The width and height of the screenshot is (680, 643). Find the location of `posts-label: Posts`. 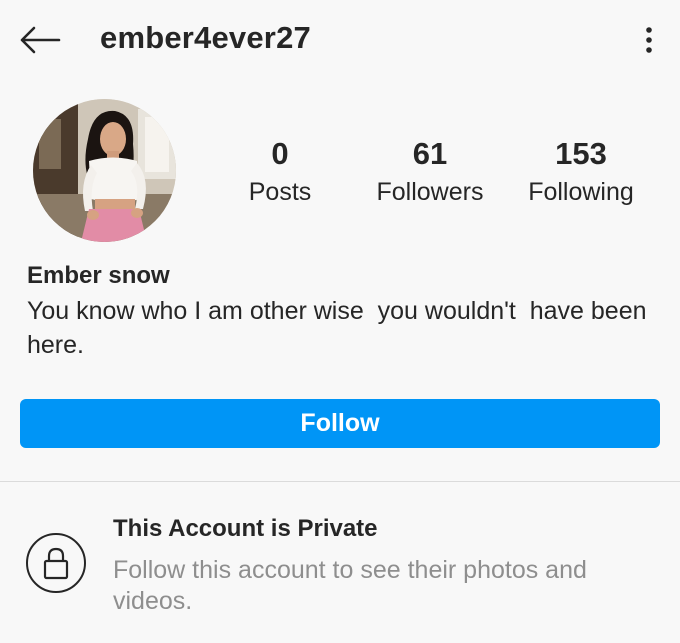

posts-label: Posts is located at coordinates (280, 192).